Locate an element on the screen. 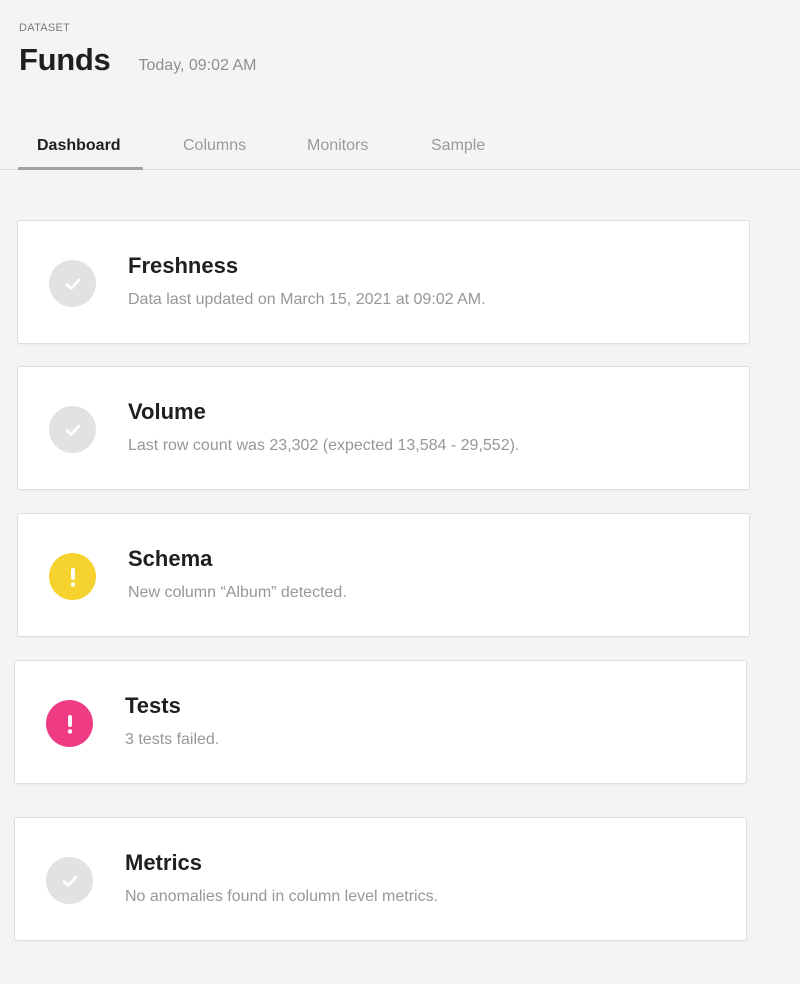  dataset-eyebrow: DATASET is located at coordinates (45, 28).